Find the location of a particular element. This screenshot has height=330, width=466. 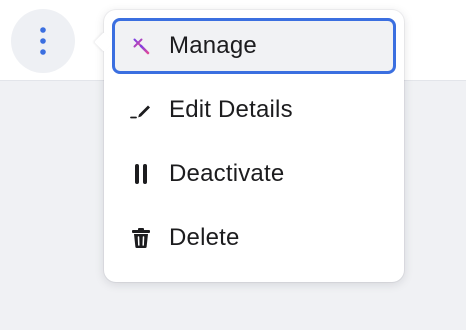

menu-item-delete: Delete is located at coordinates (254, 238).